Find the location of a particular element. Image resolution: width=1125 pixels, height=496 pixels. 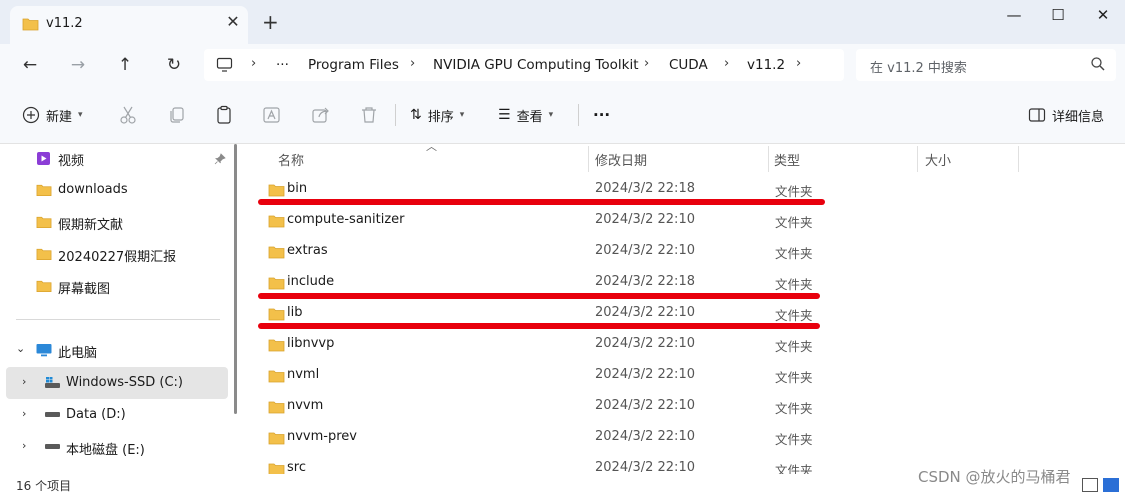

details-label: 详细信息 is located at coordinates (1078, 117).